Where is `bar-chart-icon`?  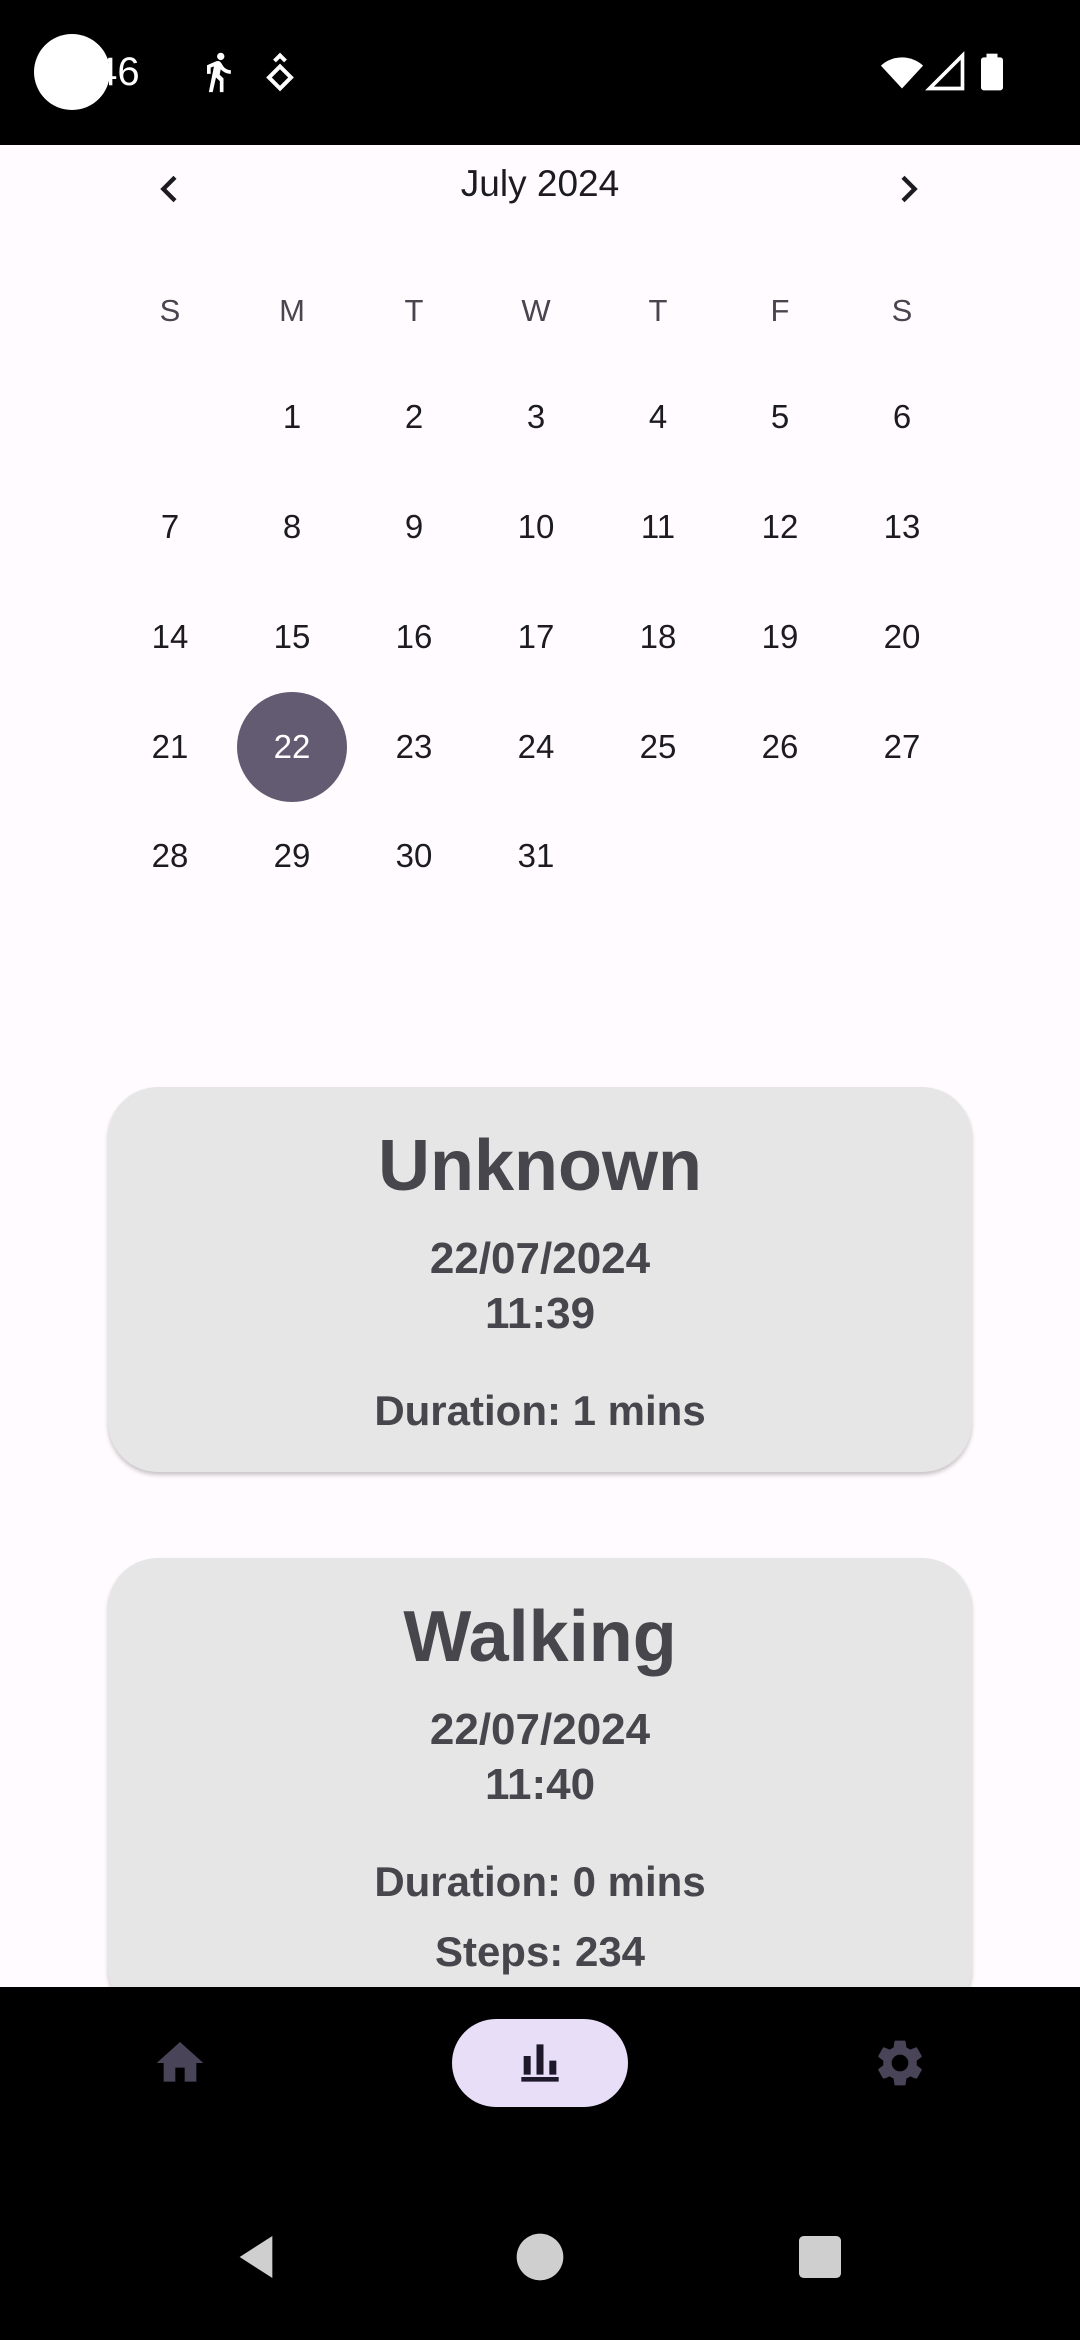 bar-chart-icon is located at coordinates (540, 2063).